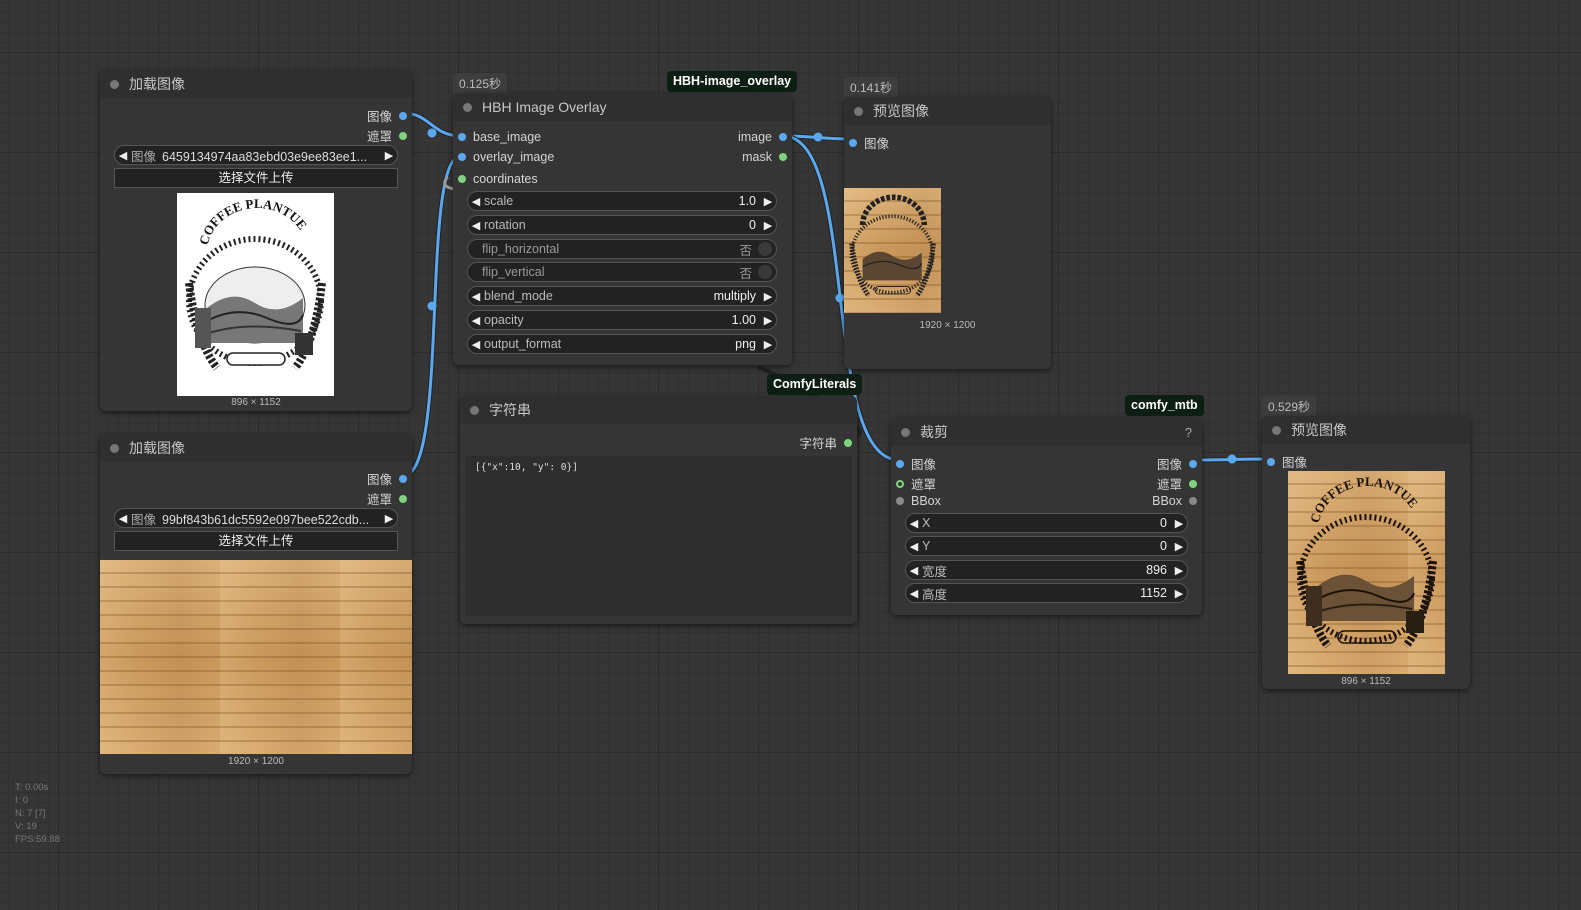 The image size is (1581, 910). What do you see at coordinates (916, 483) in the screenshot?
I see `input-mask: 遮罩` at bounding box center [916, 483].